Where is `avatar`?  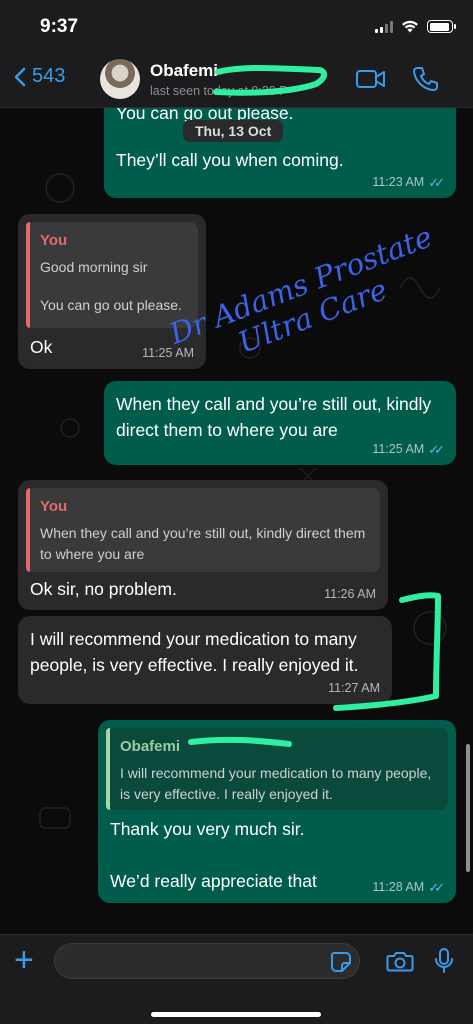 avatar is located at coordinates (120, 79).